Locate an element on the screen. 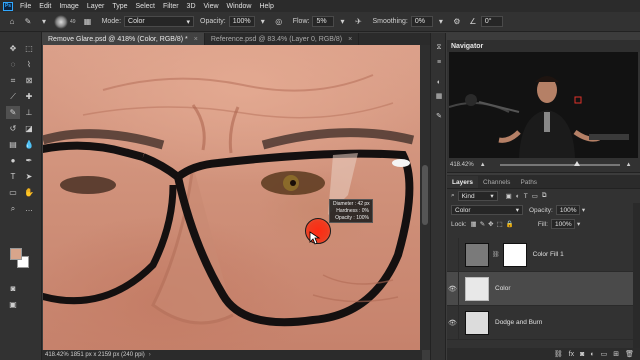 The height and width of the screenshot is (360, 640). menu-file: File is located at coordinates (25, 6).